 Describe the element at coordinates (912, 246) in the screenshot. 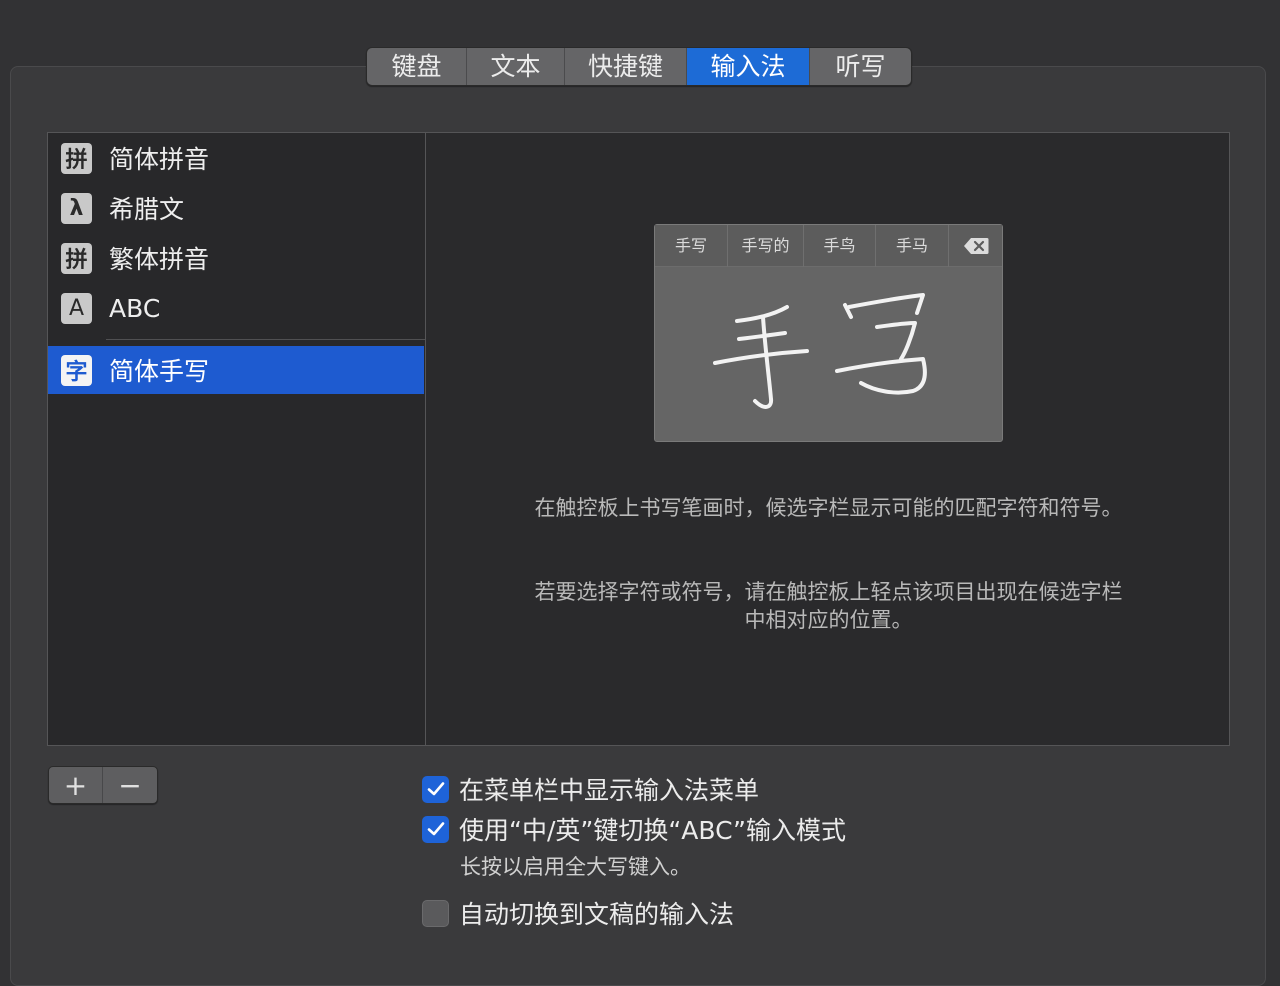

I see `candidate-item: 手马` at that location.